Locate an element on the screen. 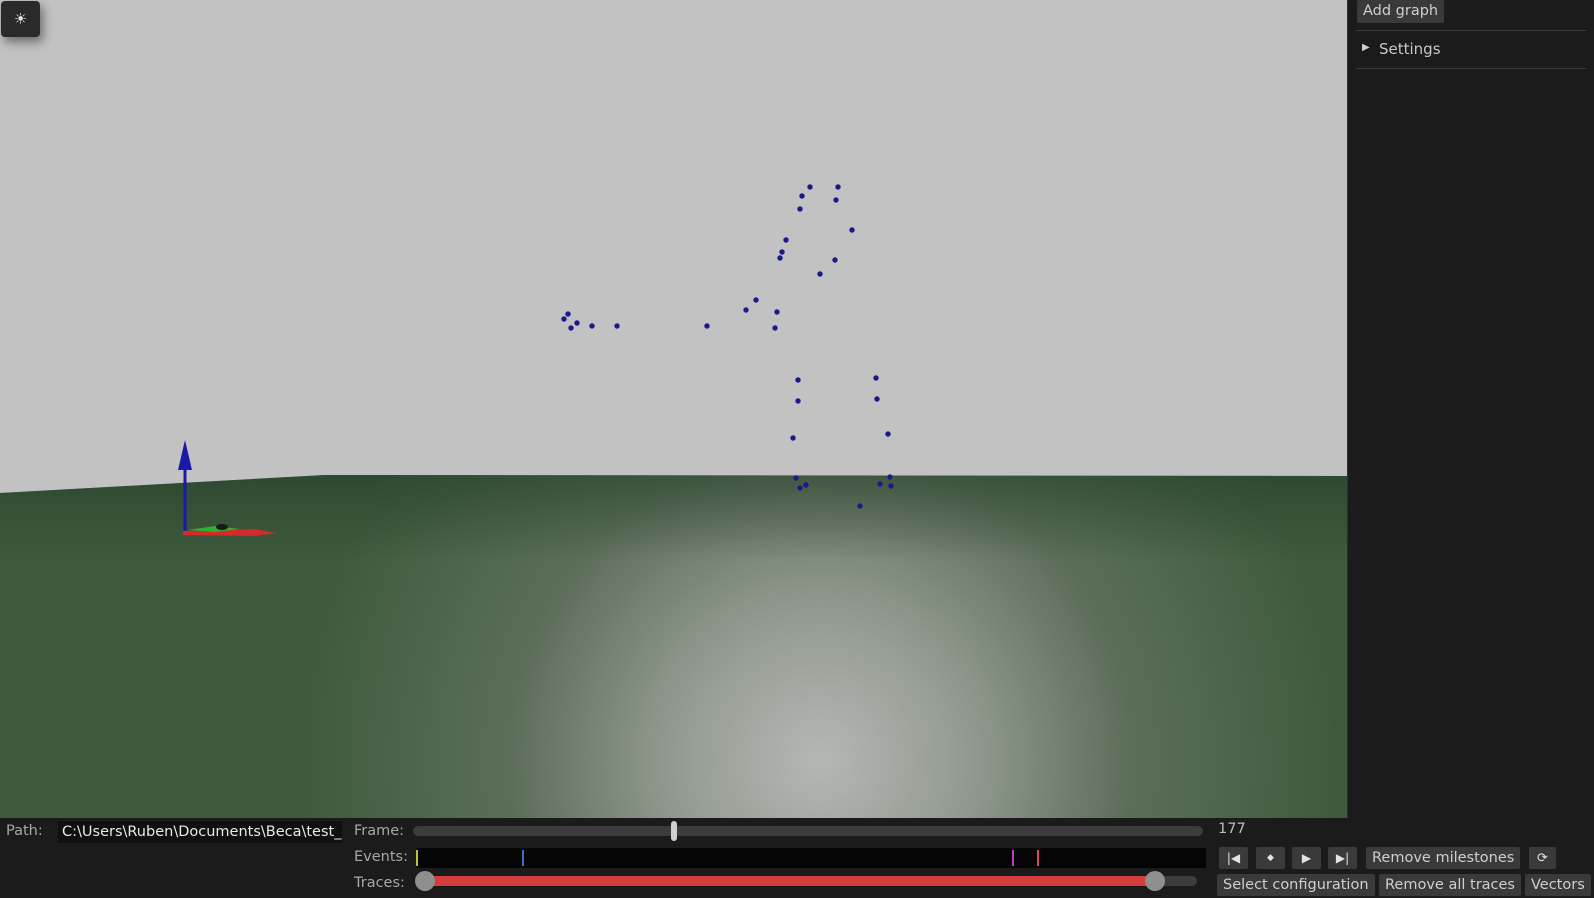 The height and width of the screenshot is (898, 1594). skip-to-start-button: |◀ is located at coordinates (1233, 858).